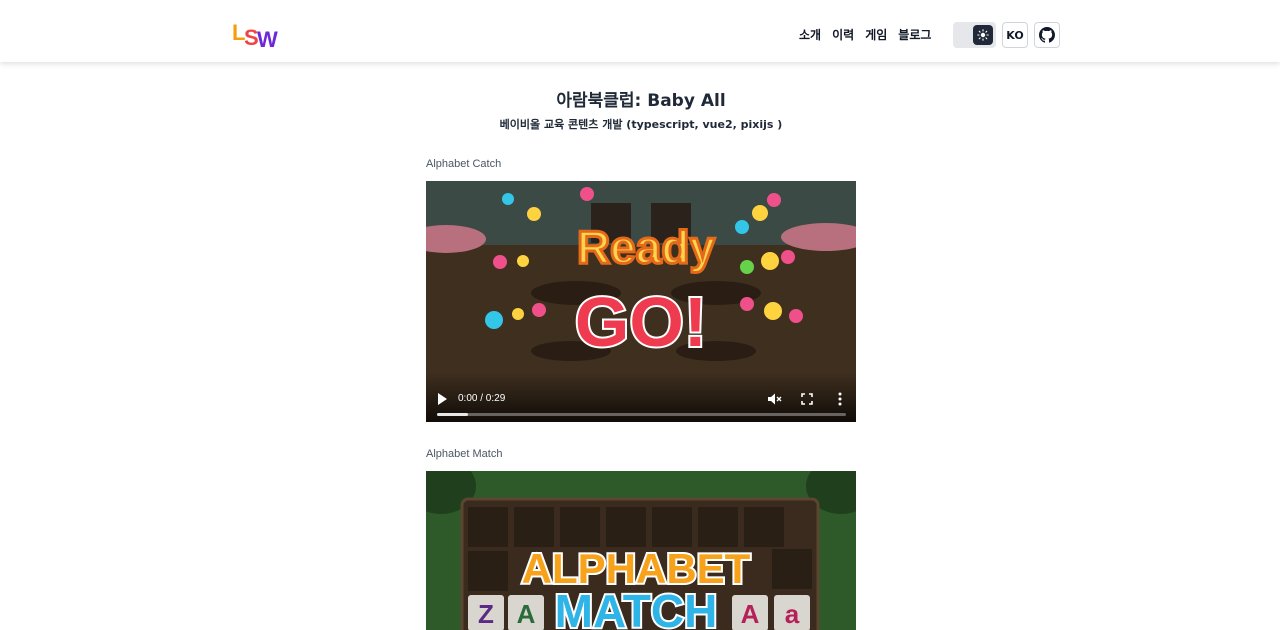 The width and height of the screenshot is (1280, 630). What do you see at coordinates (636, 607) in the screenshot?
I see `poster-text-match: MATCH` at bounding box center [636, 607].